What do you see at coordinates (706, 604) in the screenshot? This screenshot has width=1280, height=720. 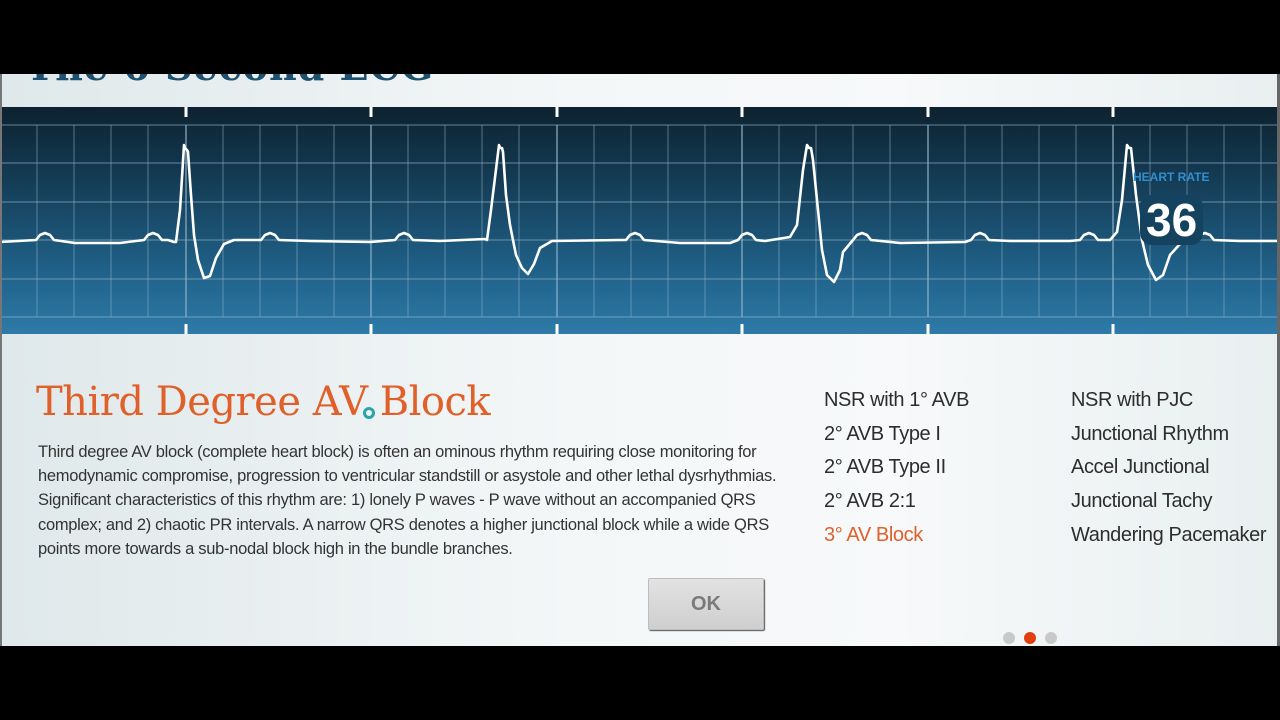 I see `ok-button: OK` at bounding box center [706, 604].